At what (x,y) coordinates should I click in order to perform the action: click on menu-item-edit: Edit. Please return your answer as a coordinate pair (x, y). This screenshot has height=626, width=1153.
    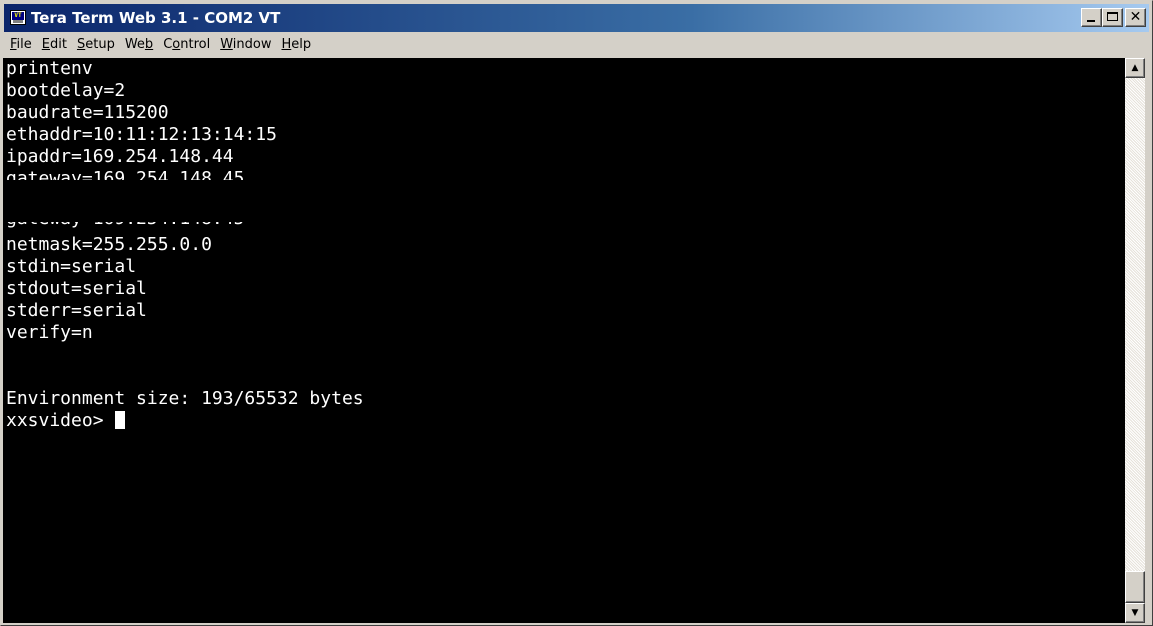
    Looking at the image, I should click on (54, 45).